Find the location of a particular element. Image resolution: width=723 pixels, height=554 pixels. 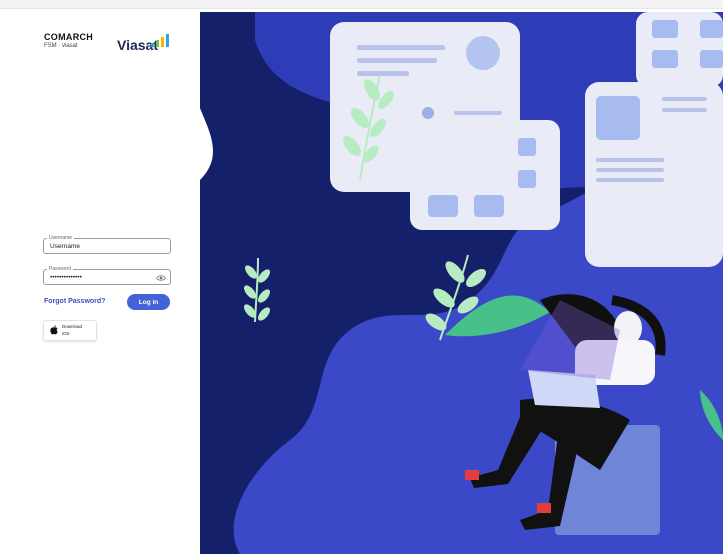

card-avatar-circle is located at coordinates (483, 53).